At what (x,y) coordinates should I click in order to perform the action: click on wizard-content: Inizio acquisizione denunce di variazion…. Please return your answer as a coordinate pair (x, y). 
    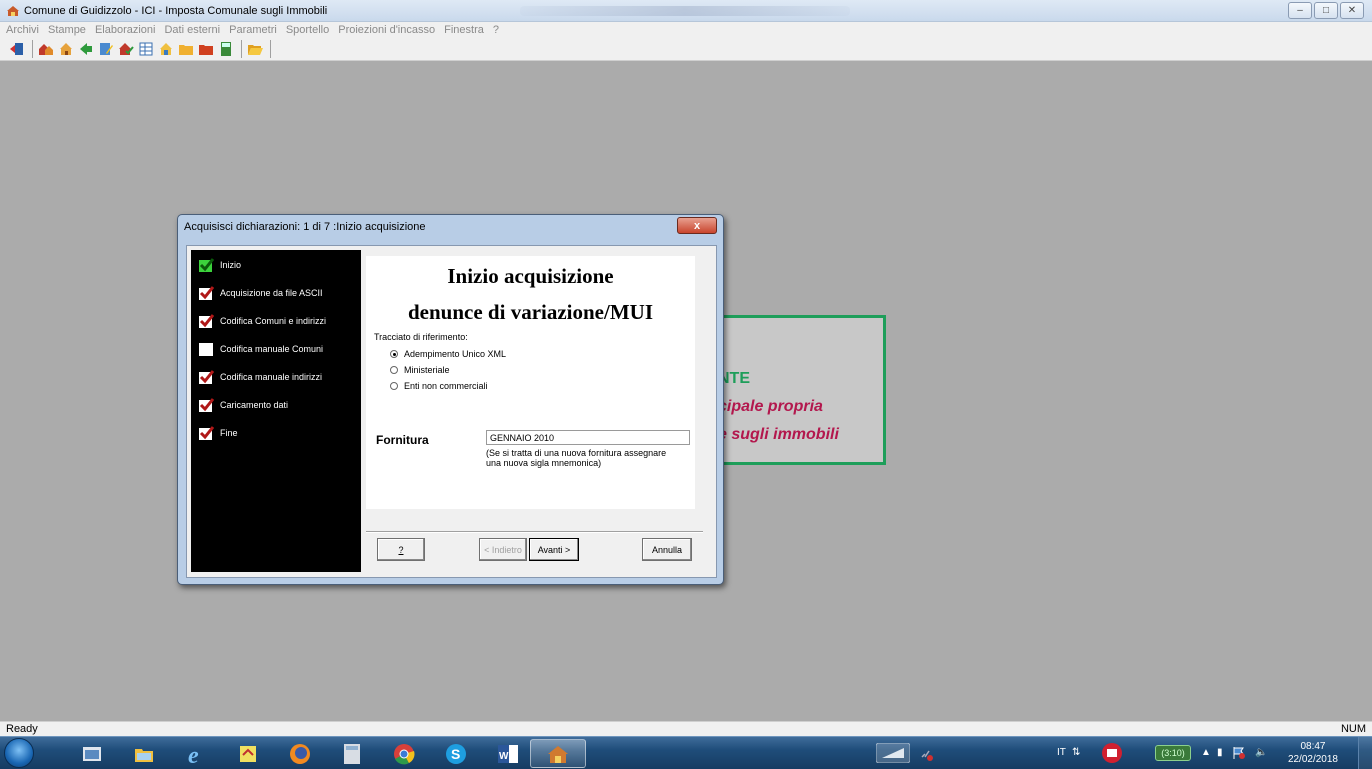
    Looking at the image, I should click on (530, 382).